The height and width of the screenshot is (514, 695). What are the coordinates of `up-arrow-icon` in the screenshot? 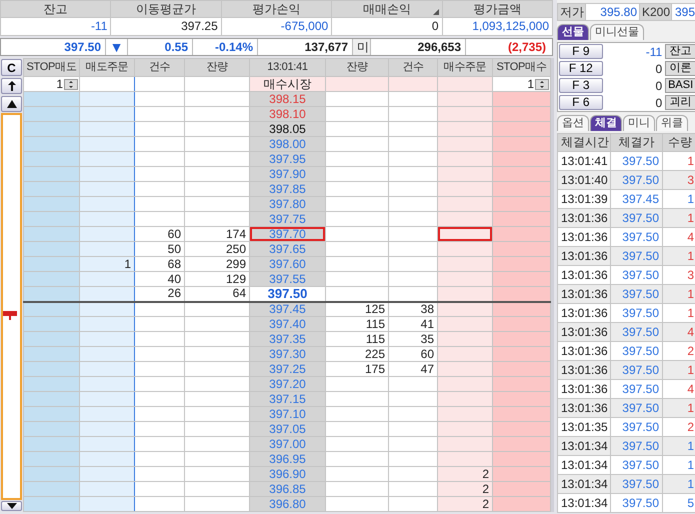 It's located at (12, 86).